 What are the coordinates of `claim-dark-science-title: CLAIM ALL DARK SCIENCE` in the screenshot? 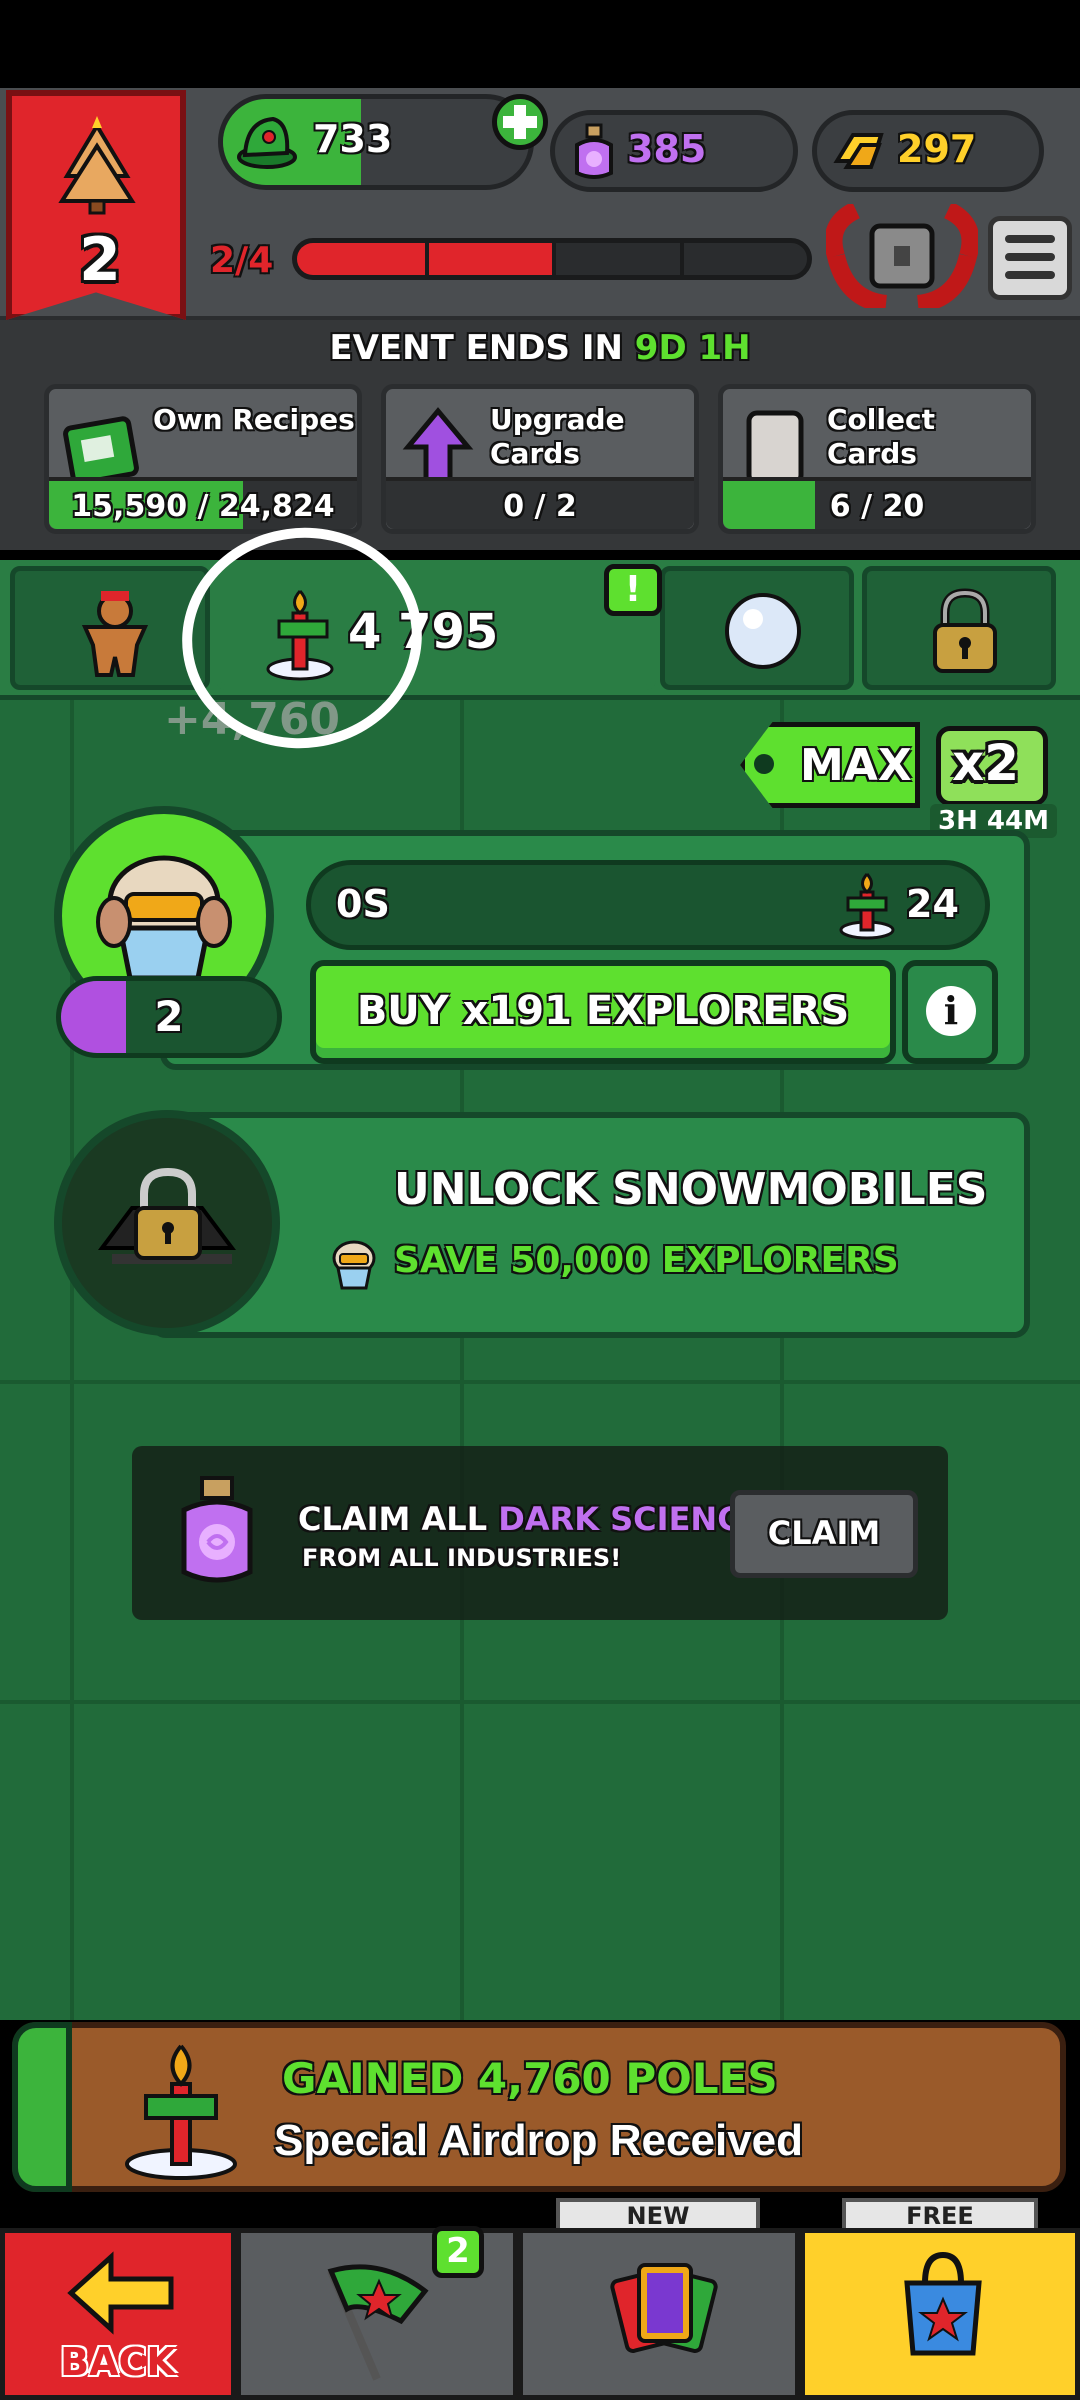 It's located at (530, 1519).